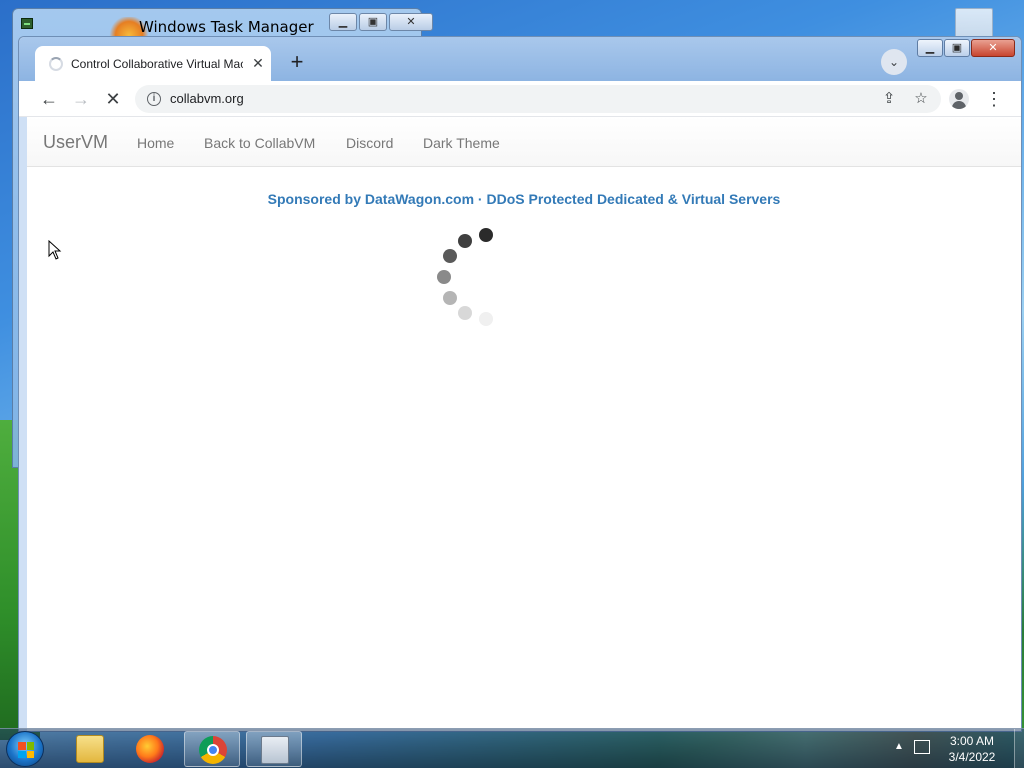 This screenshot has height=768, width=1024. Describe the element at coordinates (538, 99) in the screenshot. I see `address-bar: i collabvm.org ⇪ ☆` at that location.